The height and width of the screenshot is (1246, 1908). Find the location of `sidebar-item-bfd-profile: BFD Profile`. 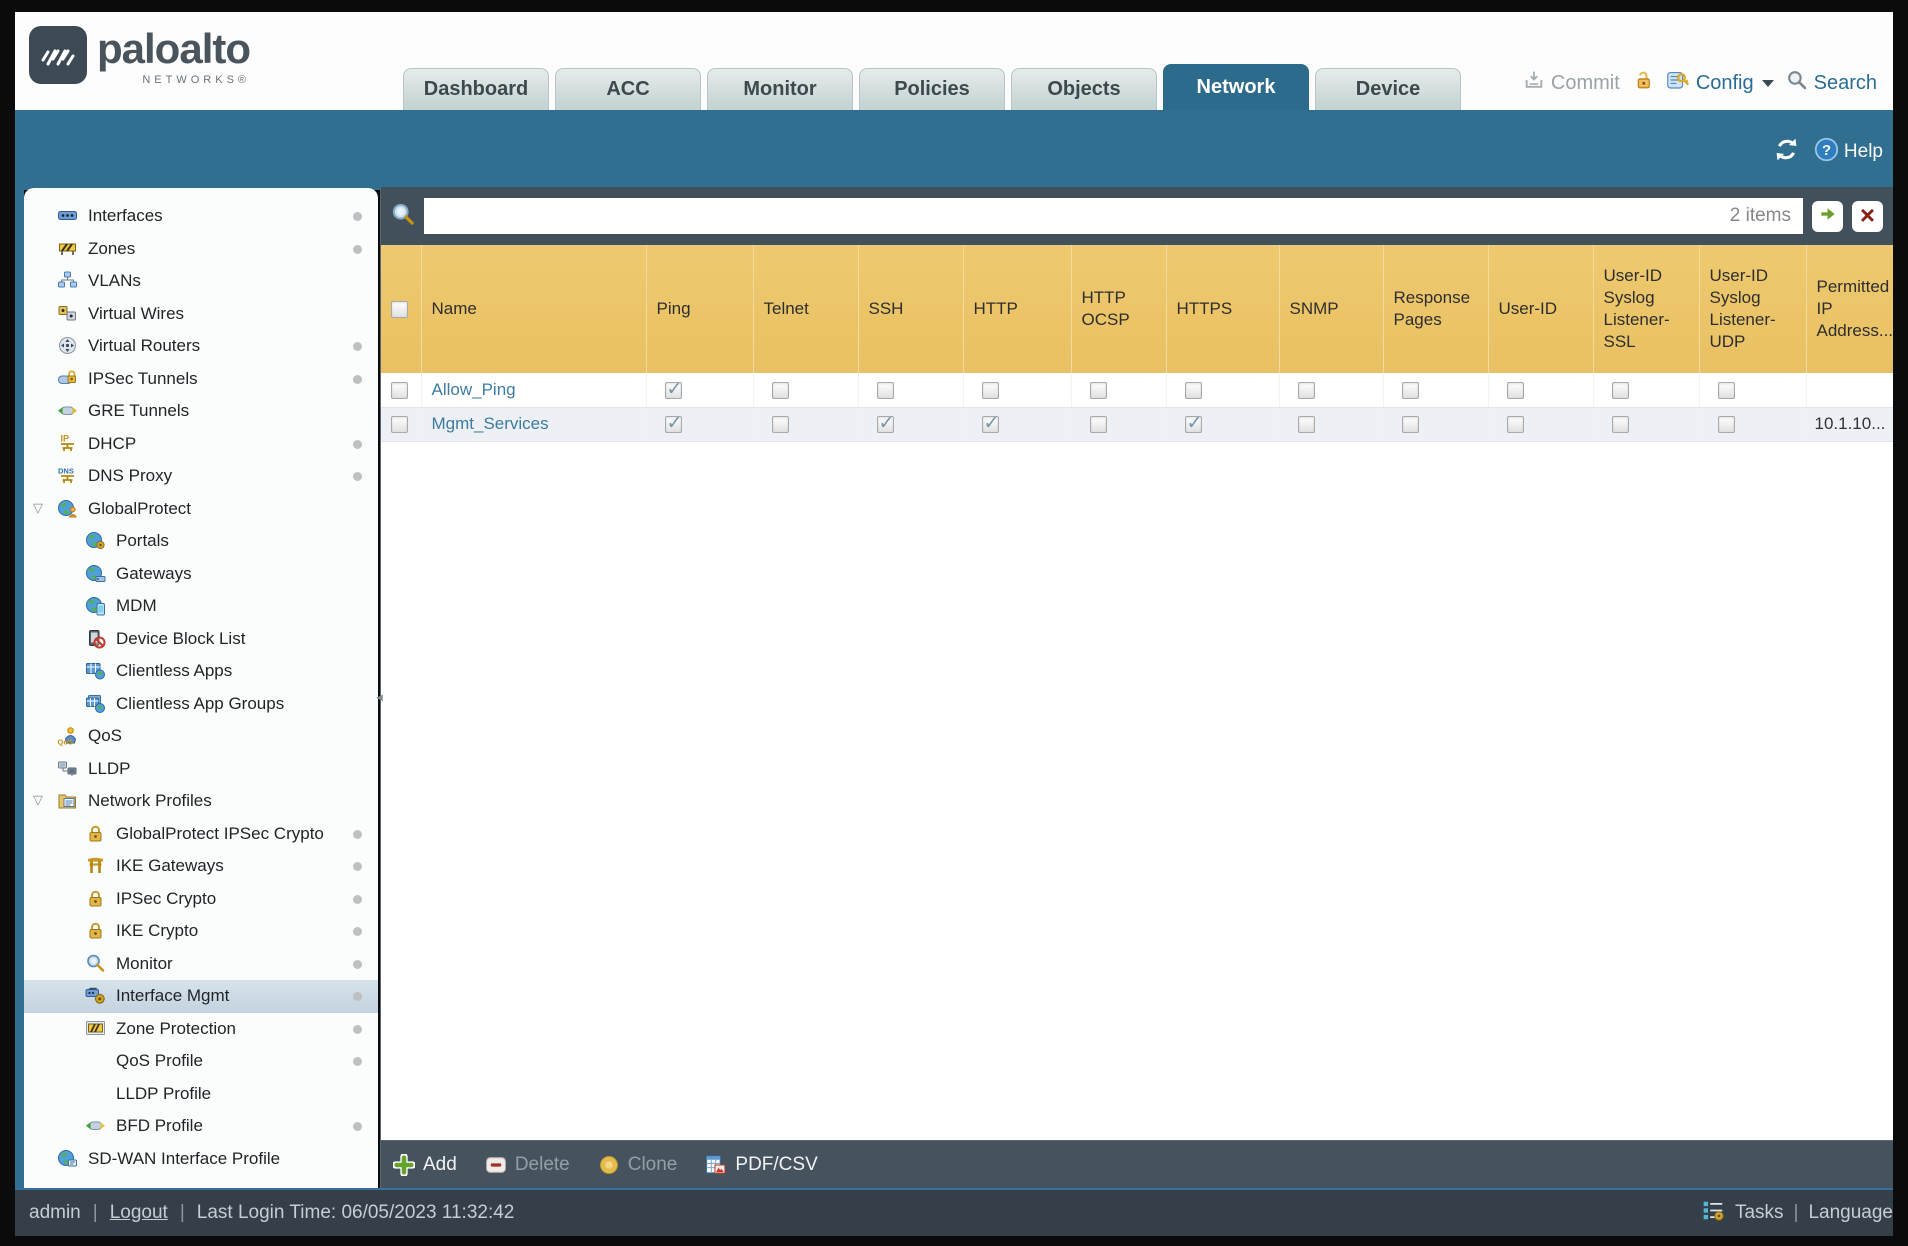

sidebar-item-bfd-profile: BFD Profile is located at coordinates (201, 1126).